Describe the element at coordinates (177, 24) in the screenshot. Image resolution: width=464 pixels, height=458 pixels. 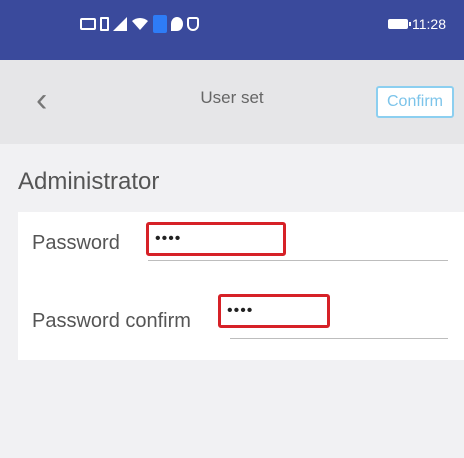
I see `location-icon` at that location.